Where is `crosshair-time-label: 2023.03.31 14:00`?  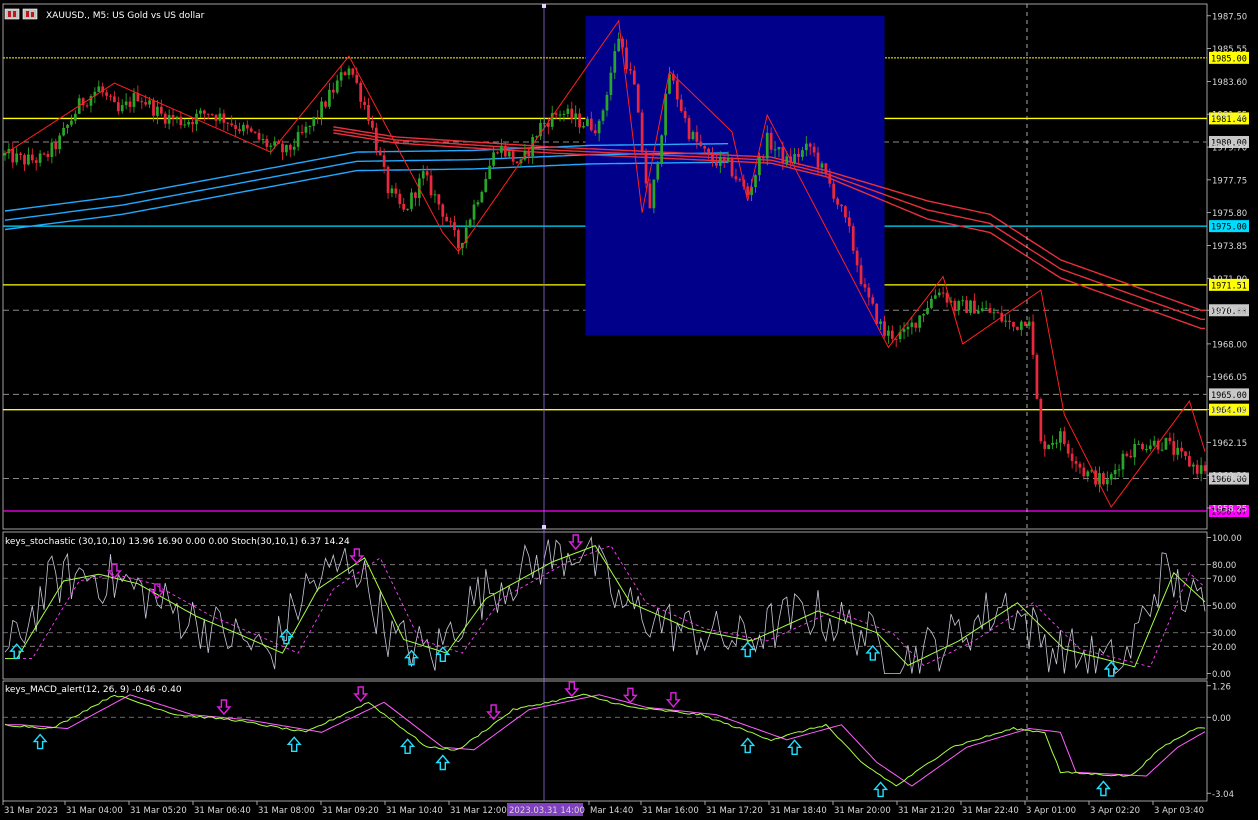
crosshair-time-label: 2023.03.31 14:00 is located at coordinates (546, 809).